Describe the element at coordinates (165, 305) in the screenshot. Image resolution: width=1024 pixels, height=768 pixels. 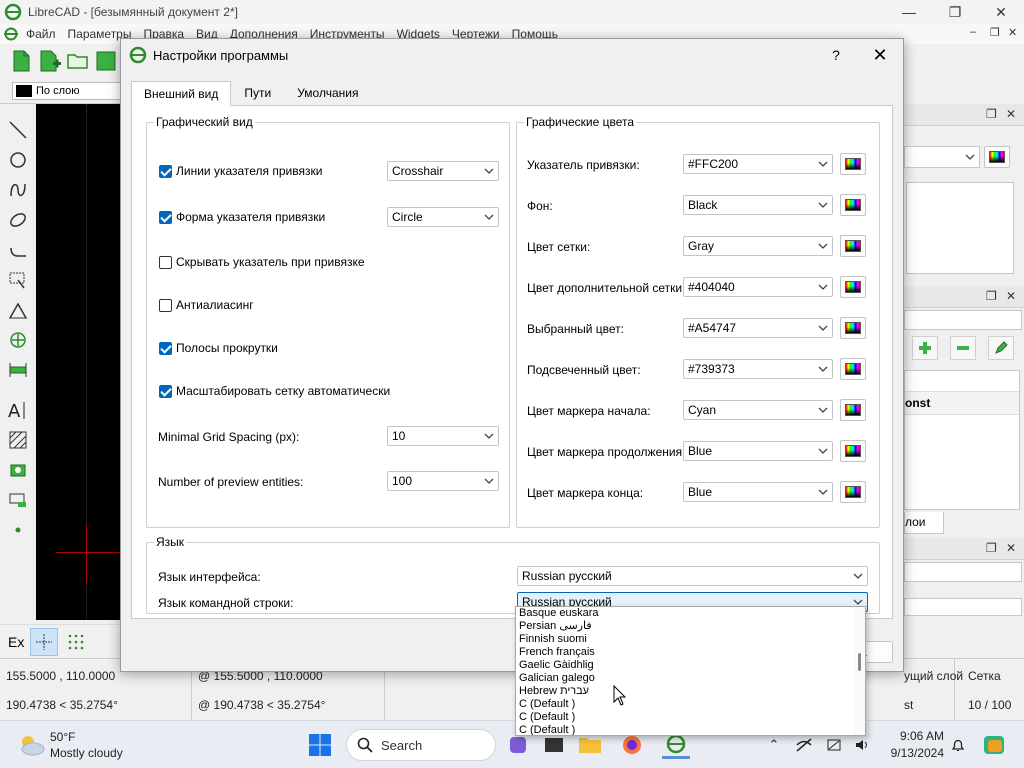
I see `checkbox-antialiasing` at that location.